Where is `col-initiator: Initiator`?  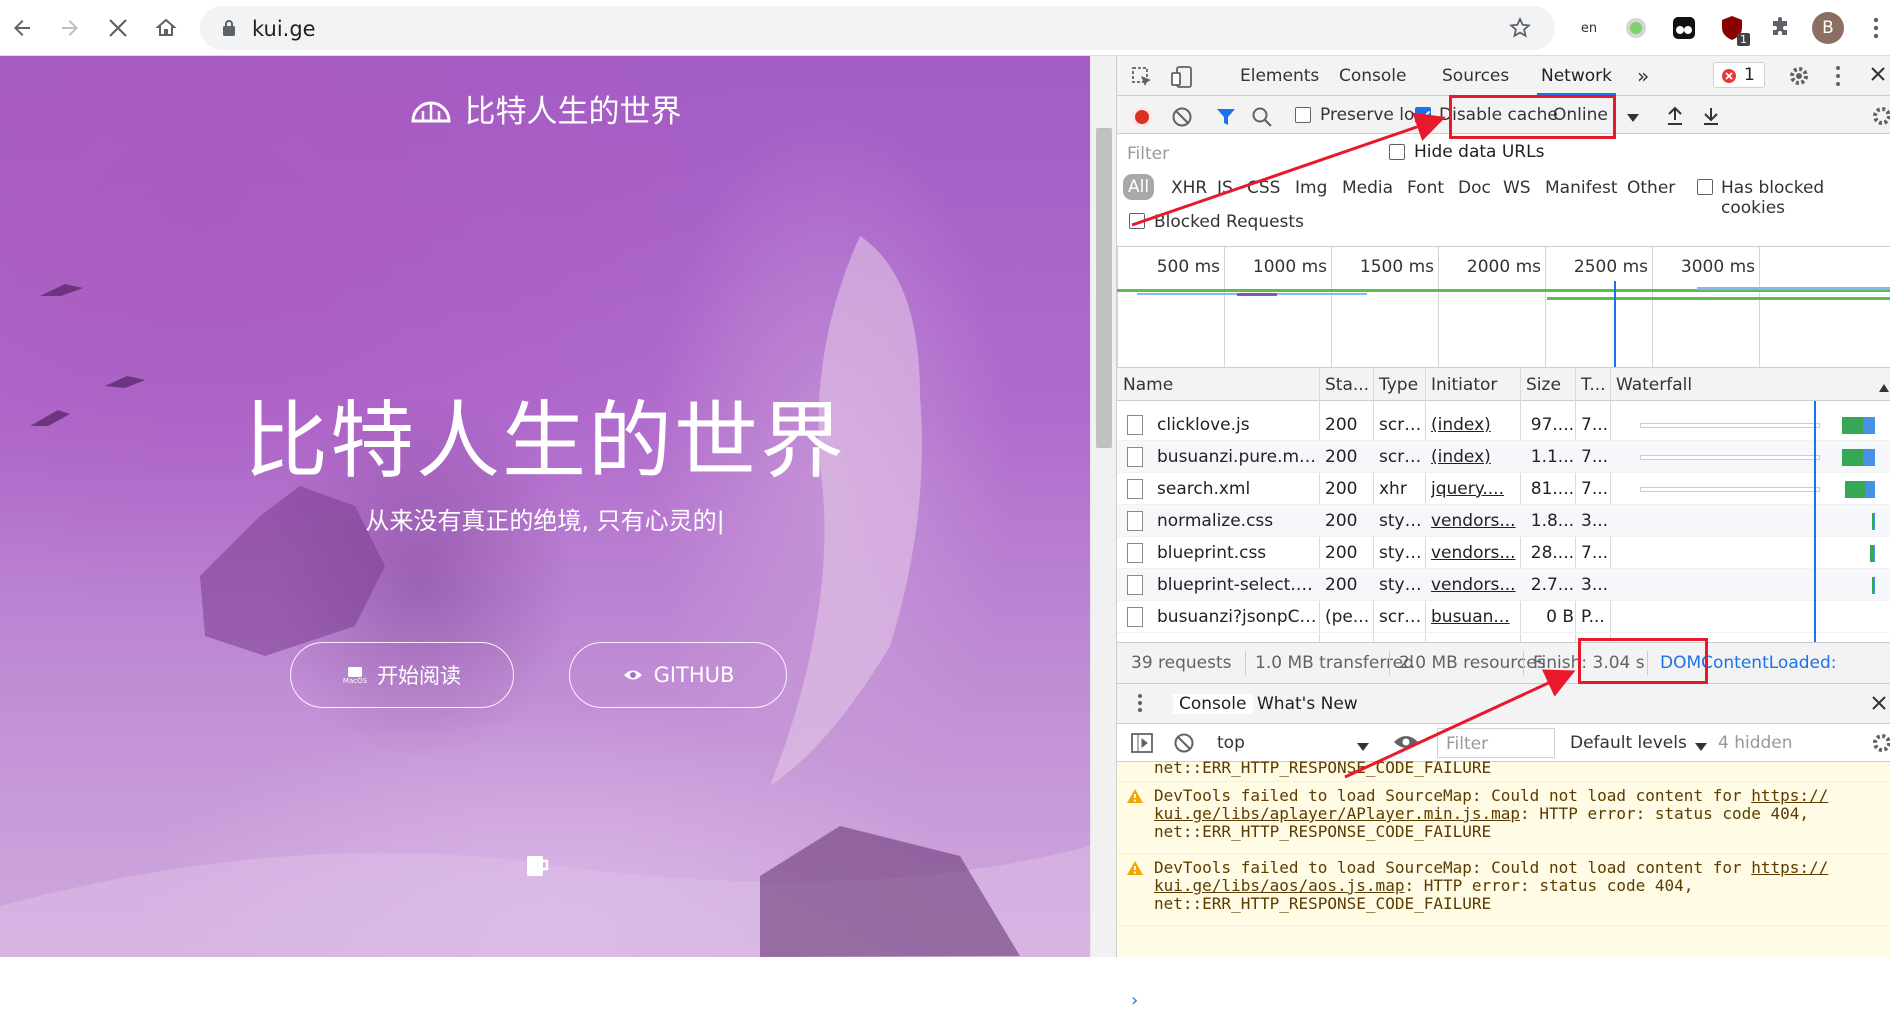 col-initiator: Initiator is located at coordinates (1464, 385).